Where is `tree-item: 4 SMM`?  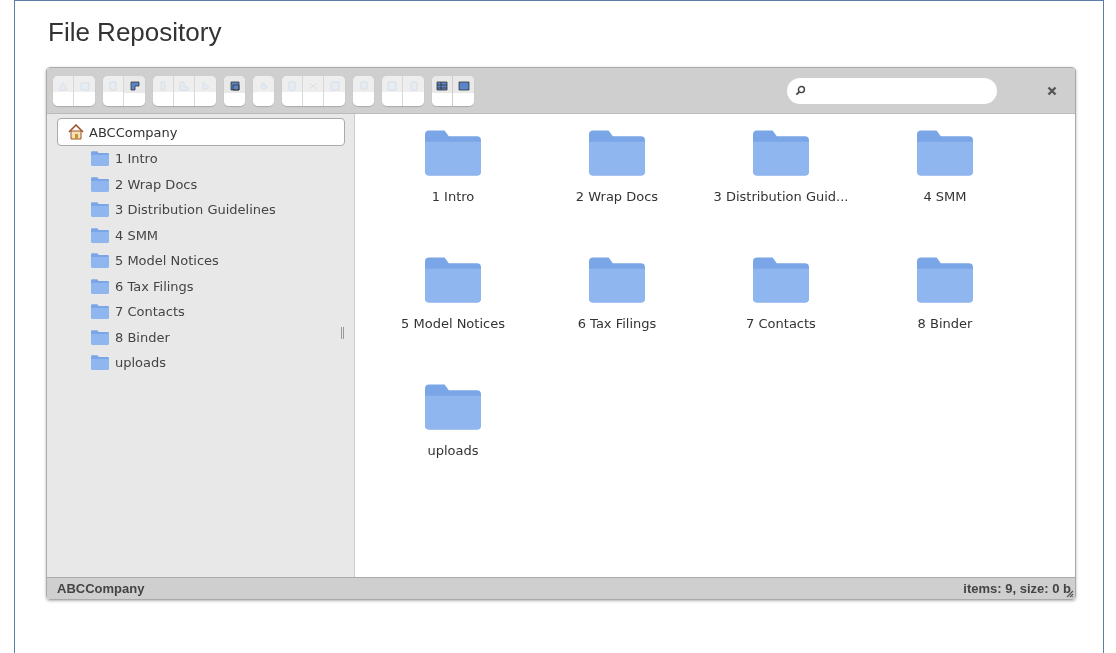
tree-item: 4 SMM is located at coordinates (137, 235).